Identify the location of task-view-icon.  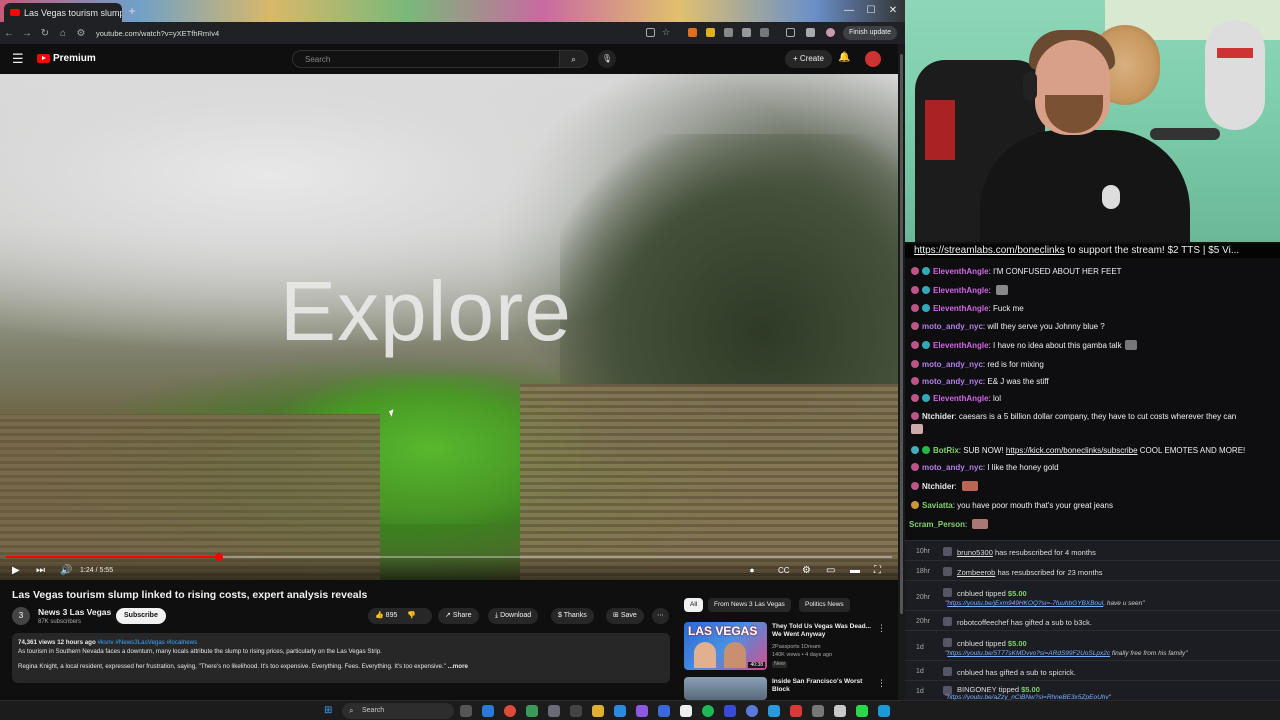
(466, 711).